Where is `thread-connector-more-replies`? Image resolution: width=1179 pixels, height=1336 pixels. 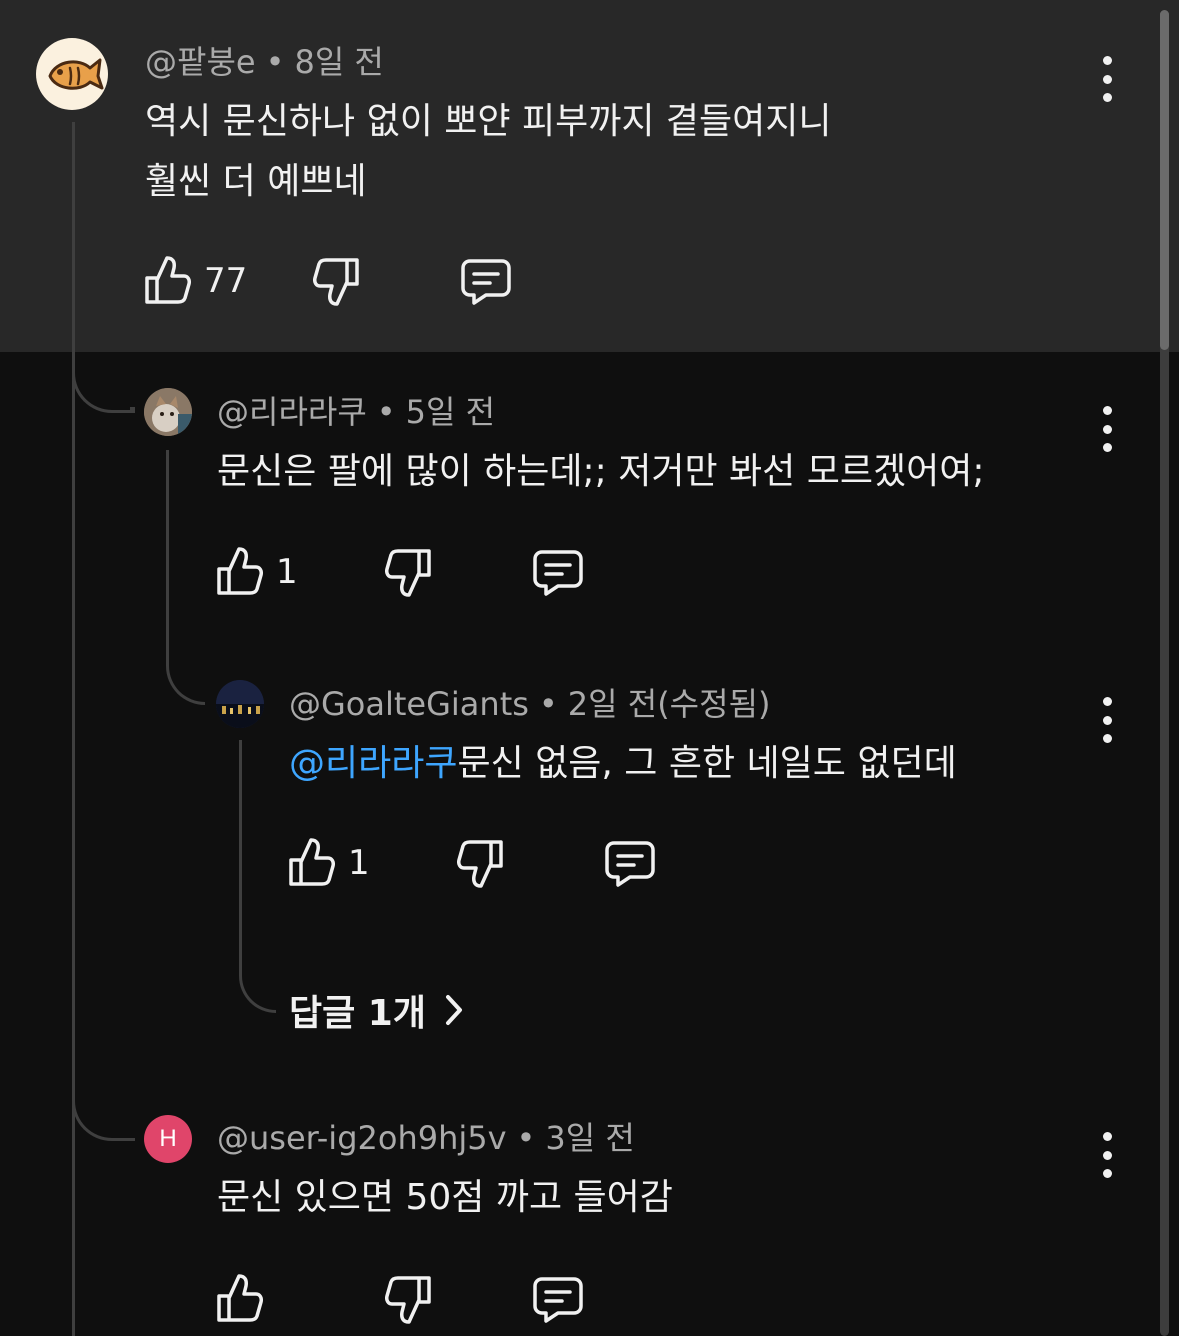 thread-connector-more-replies is located at coordinates (257, 975).